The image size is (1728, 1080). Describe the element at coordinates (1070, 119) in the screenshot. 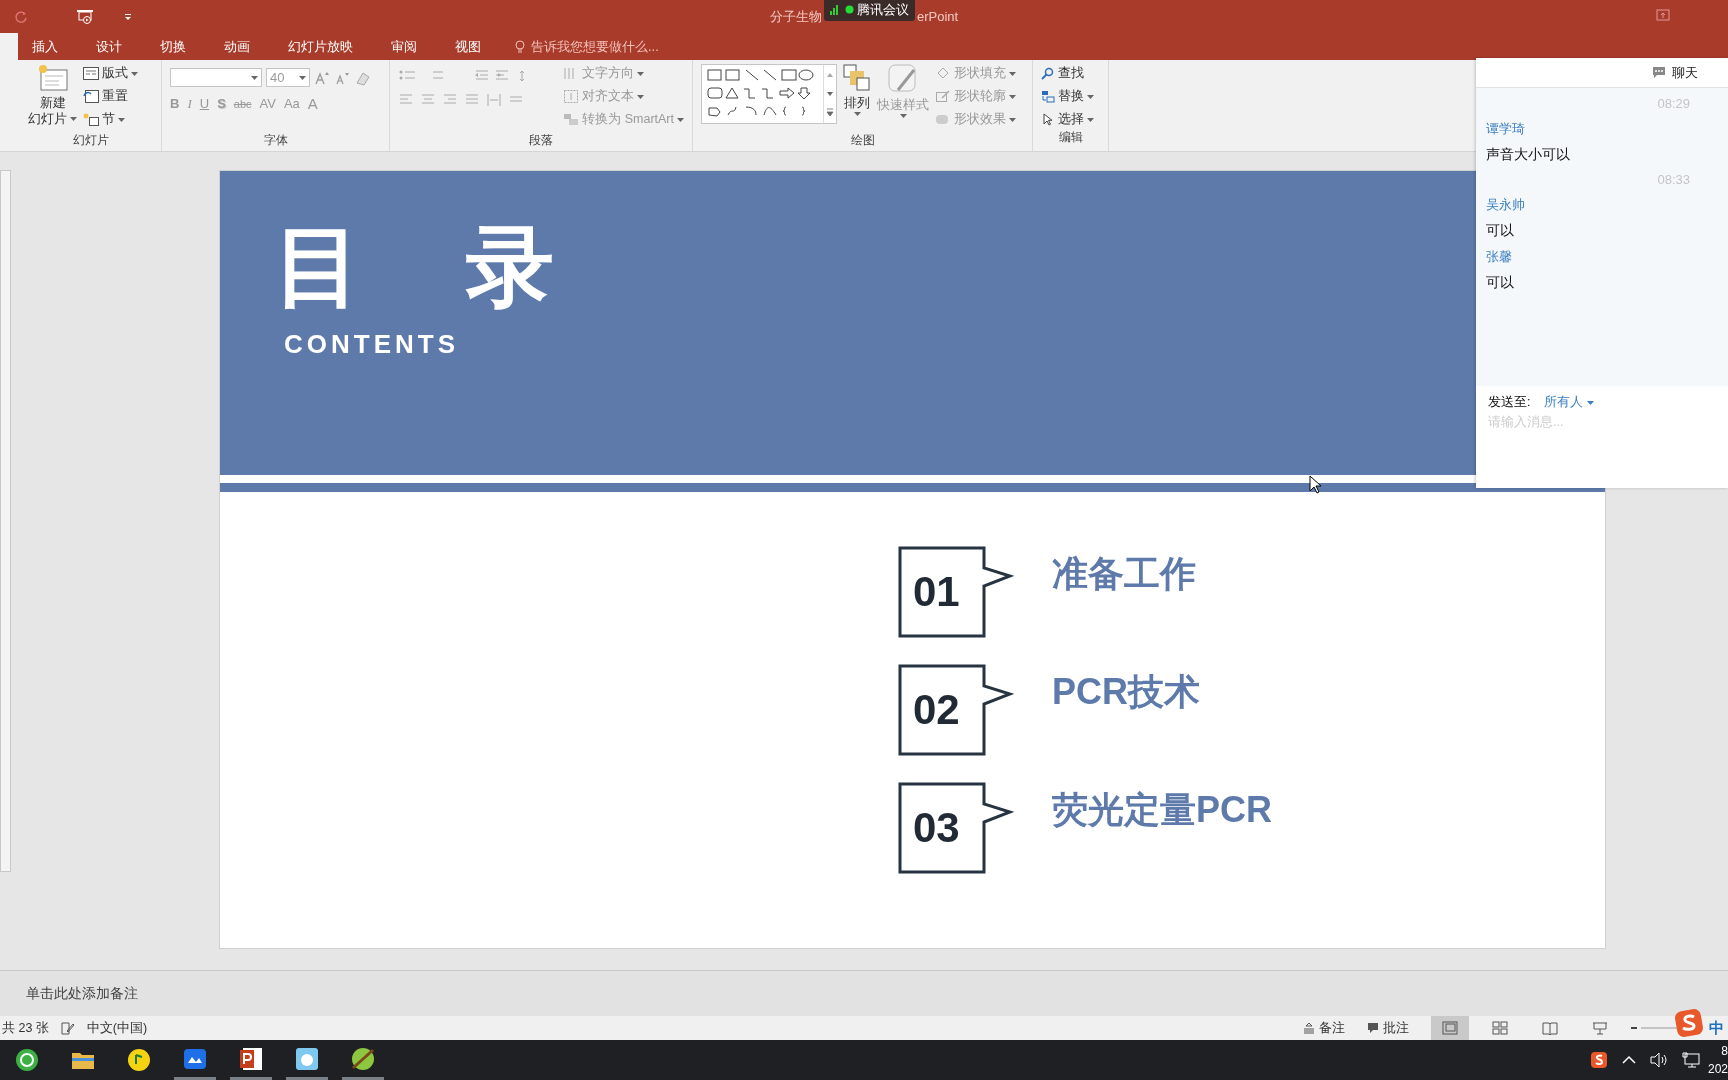

I see `select-button: 选择` at that location.